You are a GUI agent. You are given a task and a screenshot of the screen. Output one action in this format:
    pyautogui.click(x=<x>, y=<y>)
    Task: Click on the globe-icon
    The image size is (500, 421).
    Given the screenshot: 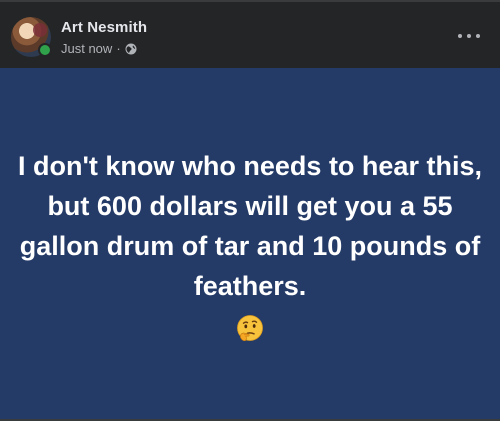 What is the action you would take?
    pyautogui.click(x=131, y=49)
    